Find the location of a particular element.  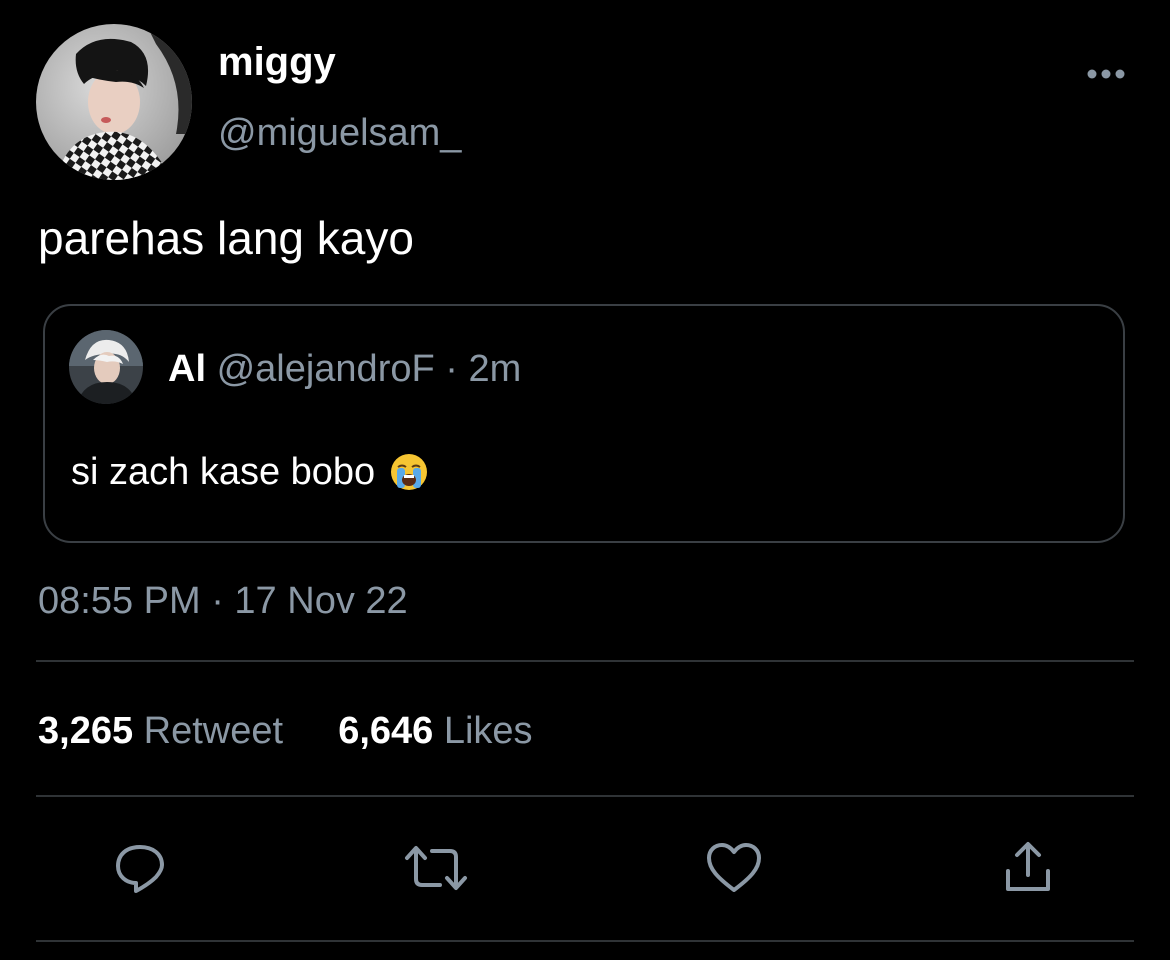

more-dots-icon is located at coordinates (1106, 74).